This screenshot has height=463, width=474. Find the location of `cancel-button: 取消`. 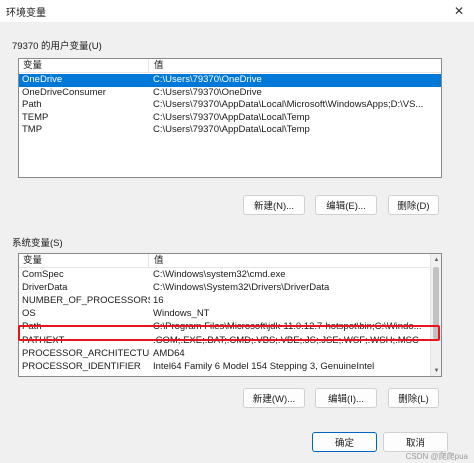

cancel-button: 取消 is located at coordinates (415, 442).